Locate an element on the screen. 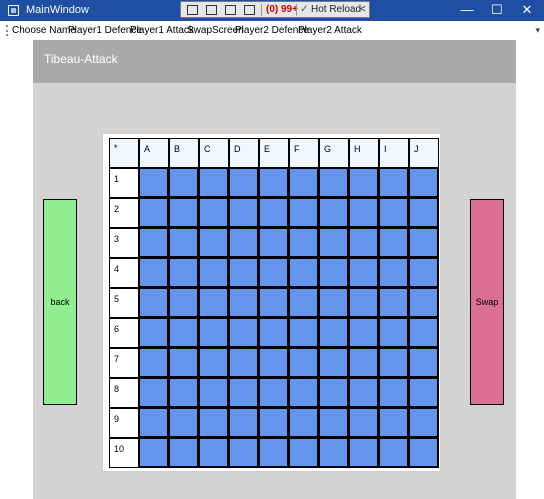 The height and width of the screenshot is (499, 544). board-cell-j8 is located at coordinates (424, 393).